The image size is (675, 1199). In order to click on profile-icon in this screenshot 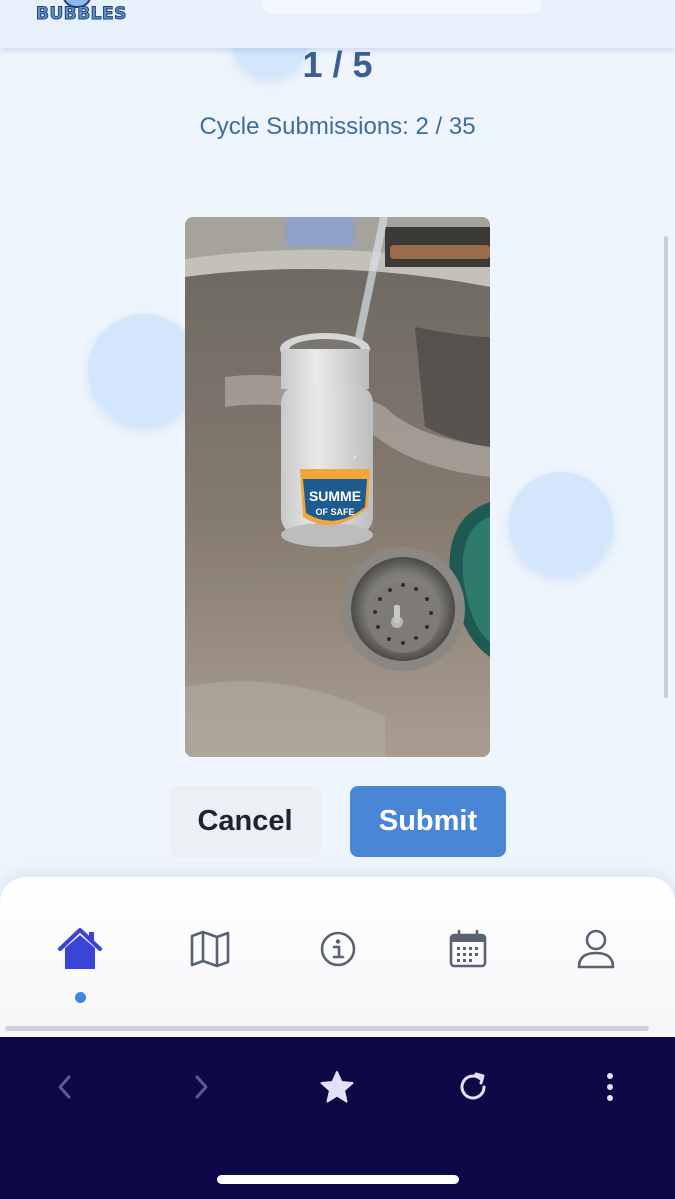, I will do `click(596, 949)`.